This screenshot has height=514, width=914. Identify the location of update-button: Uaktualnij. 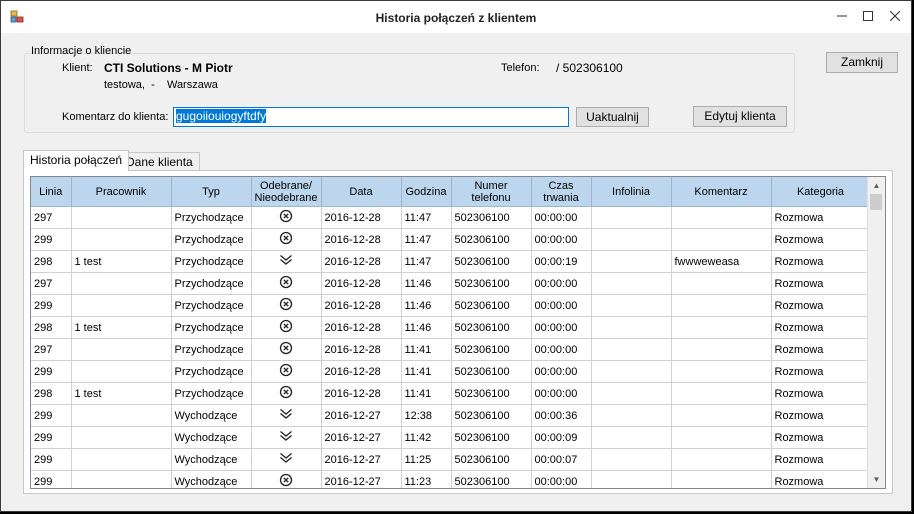
(612, 117).